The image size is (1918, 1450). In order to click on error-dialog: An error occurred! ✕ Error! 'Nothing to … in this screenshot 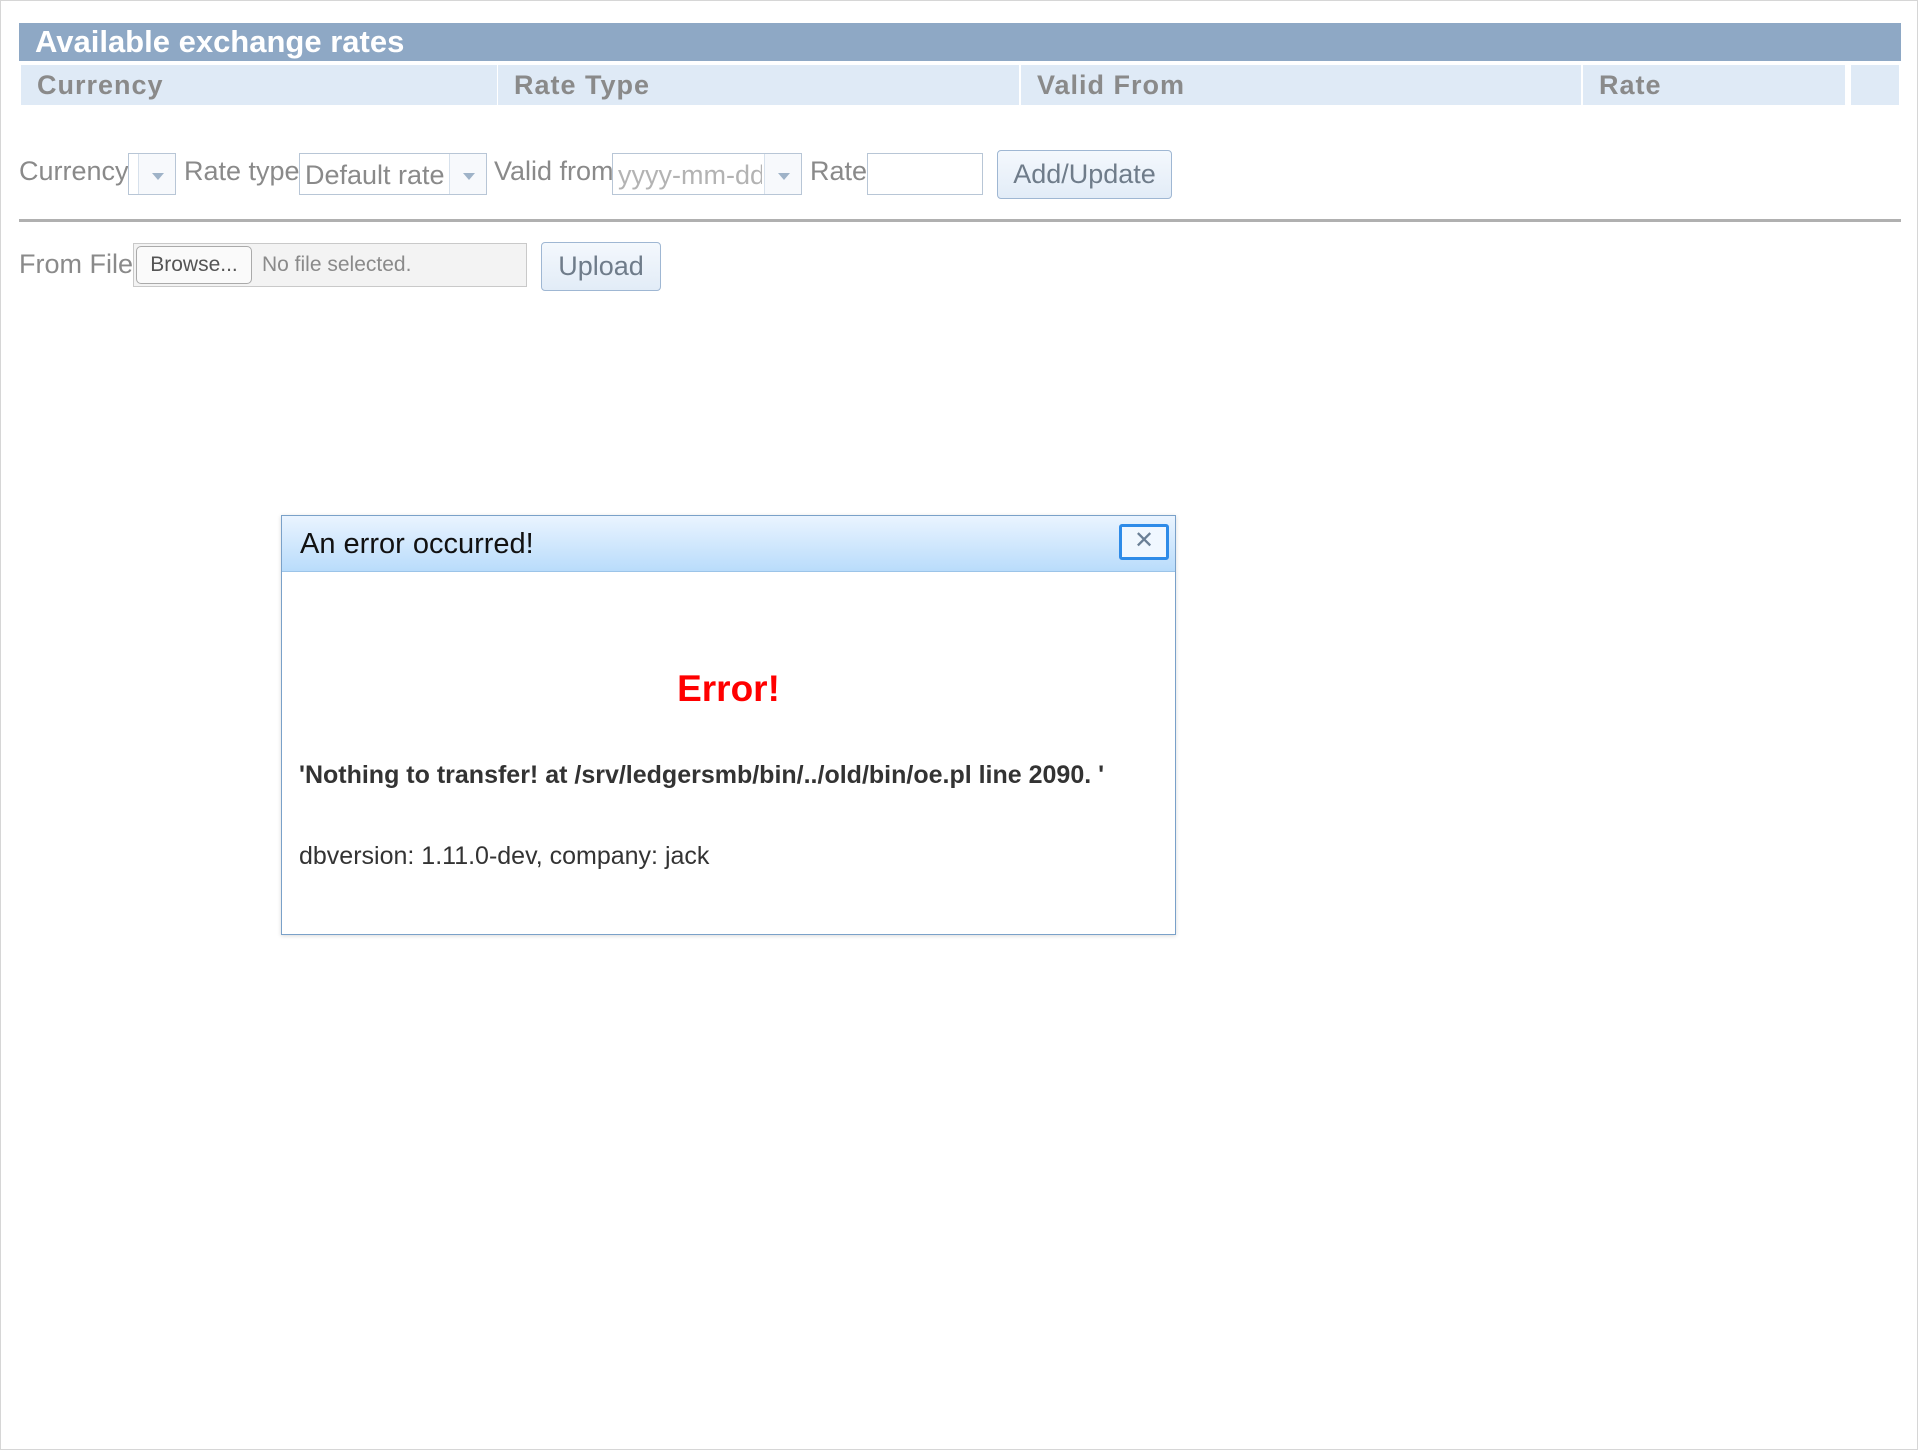, I will do `click(728, 725)`.